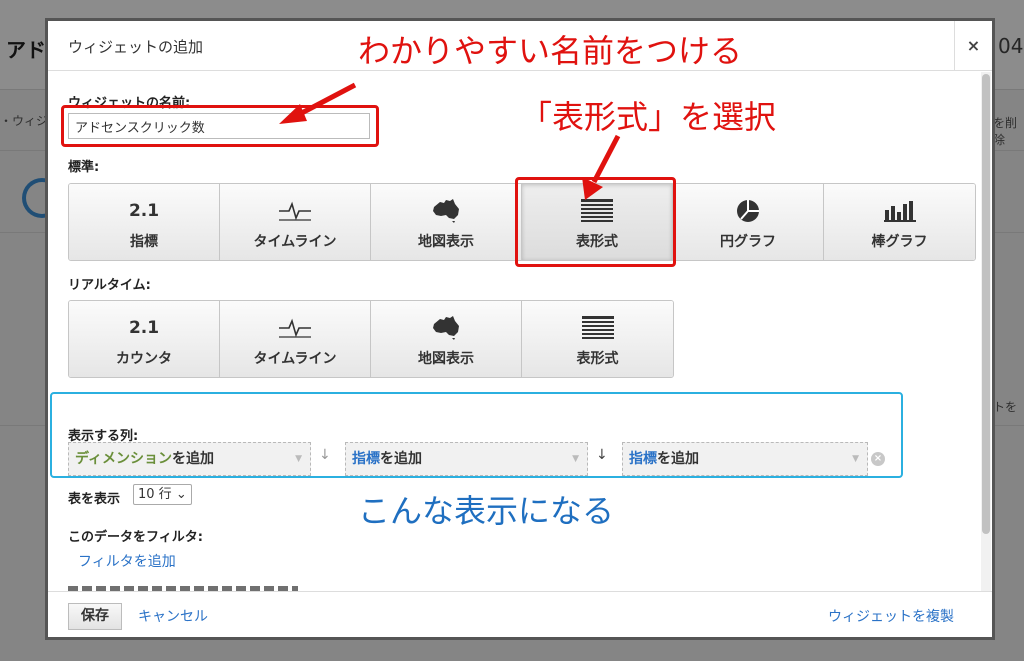 This screenshot has height=661, width=1024. Describe the element at coordinates (450, 141) in the screenshot. I see `annotation-arrows` at that location.